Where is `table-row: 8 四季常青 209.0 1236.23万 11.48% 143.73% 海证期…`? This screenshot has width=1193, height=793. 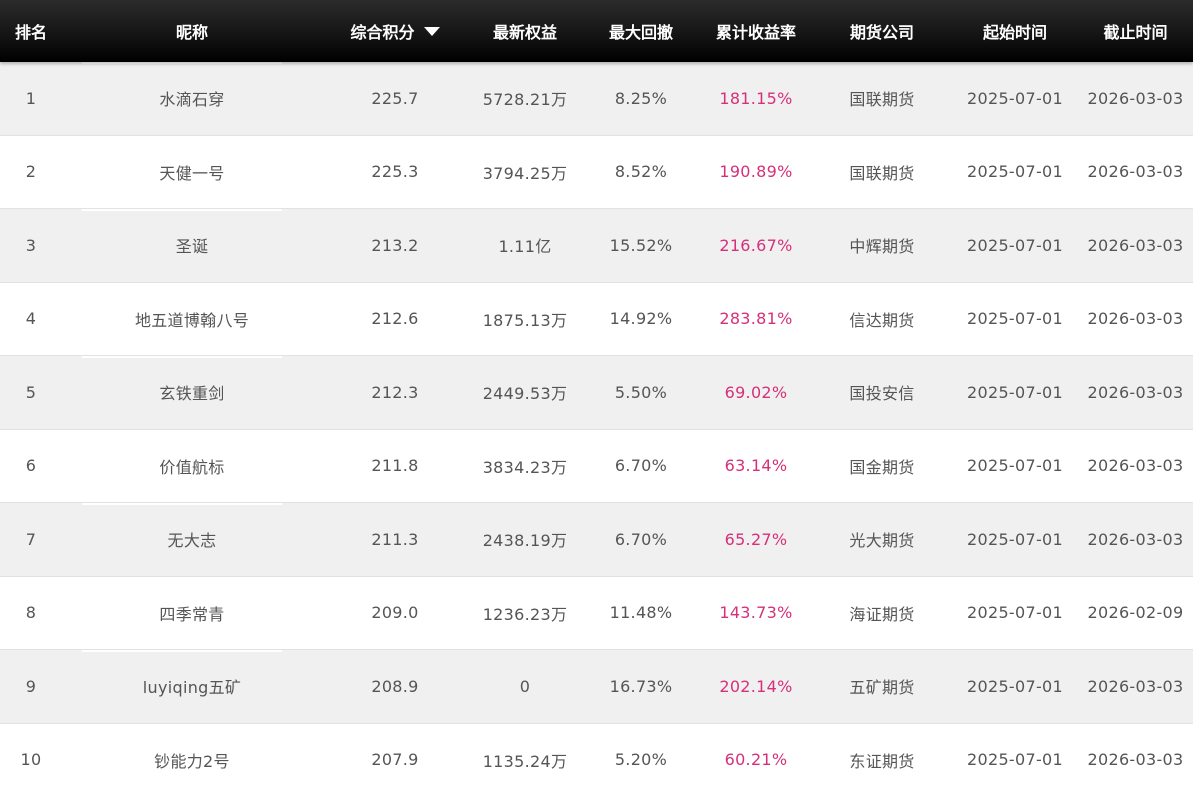
table-row: 8 四季常青 209.0 1236.23万 11.48% 143.73% 海证期… is located at coordinates (596, 613).